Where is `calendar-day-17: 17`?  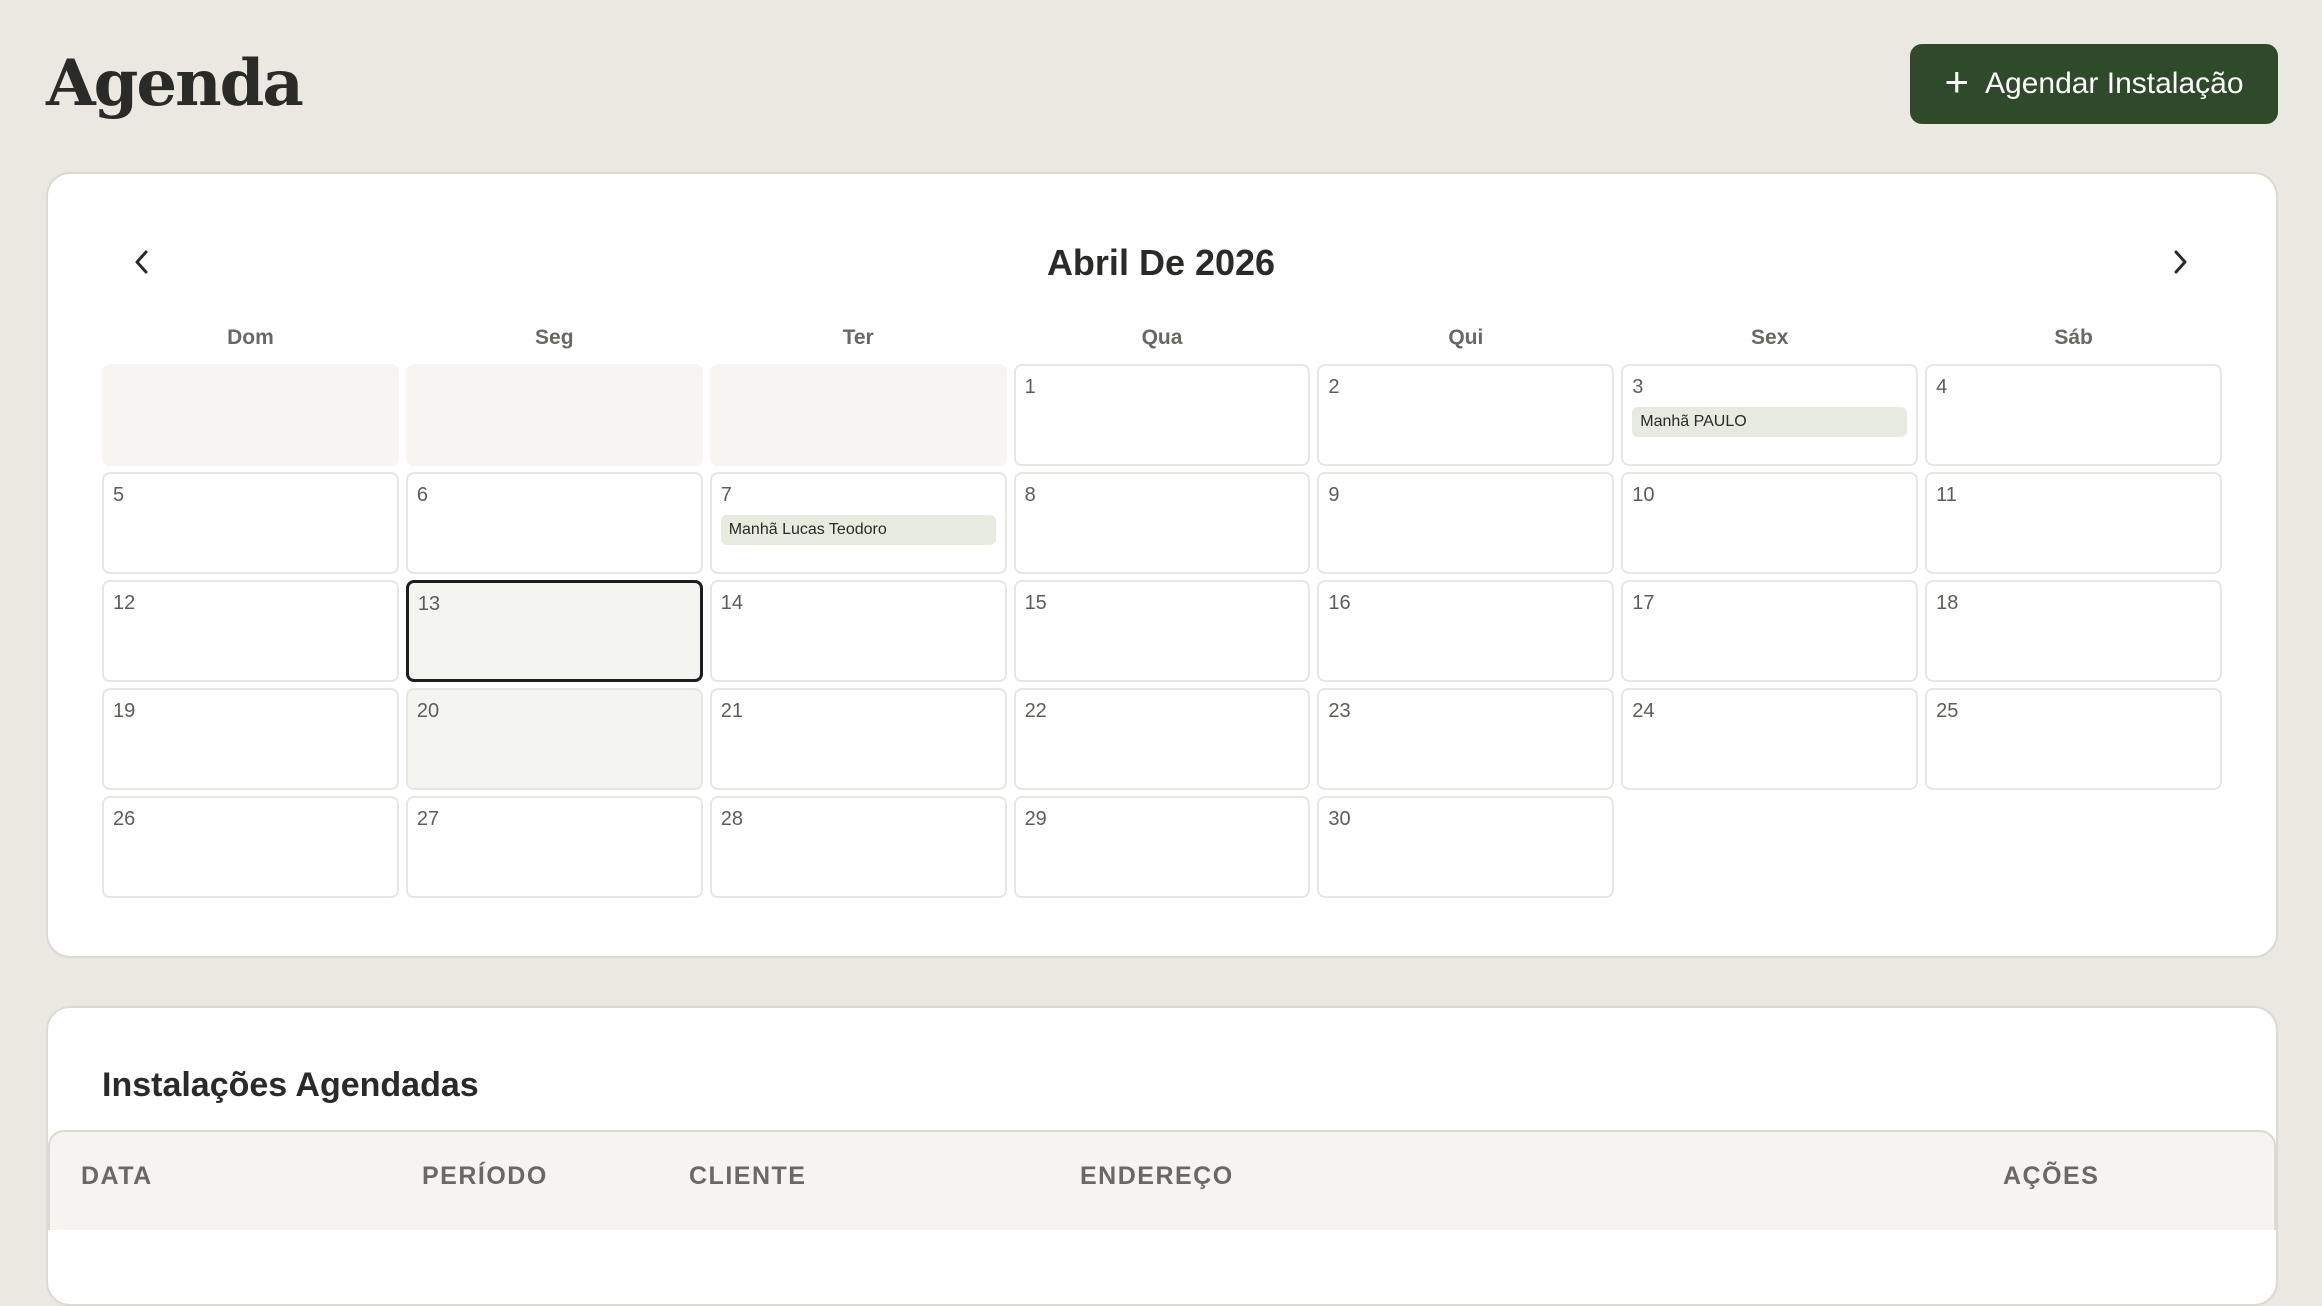 calendar-day-17: 17 is located at coordinates (1770, 631).